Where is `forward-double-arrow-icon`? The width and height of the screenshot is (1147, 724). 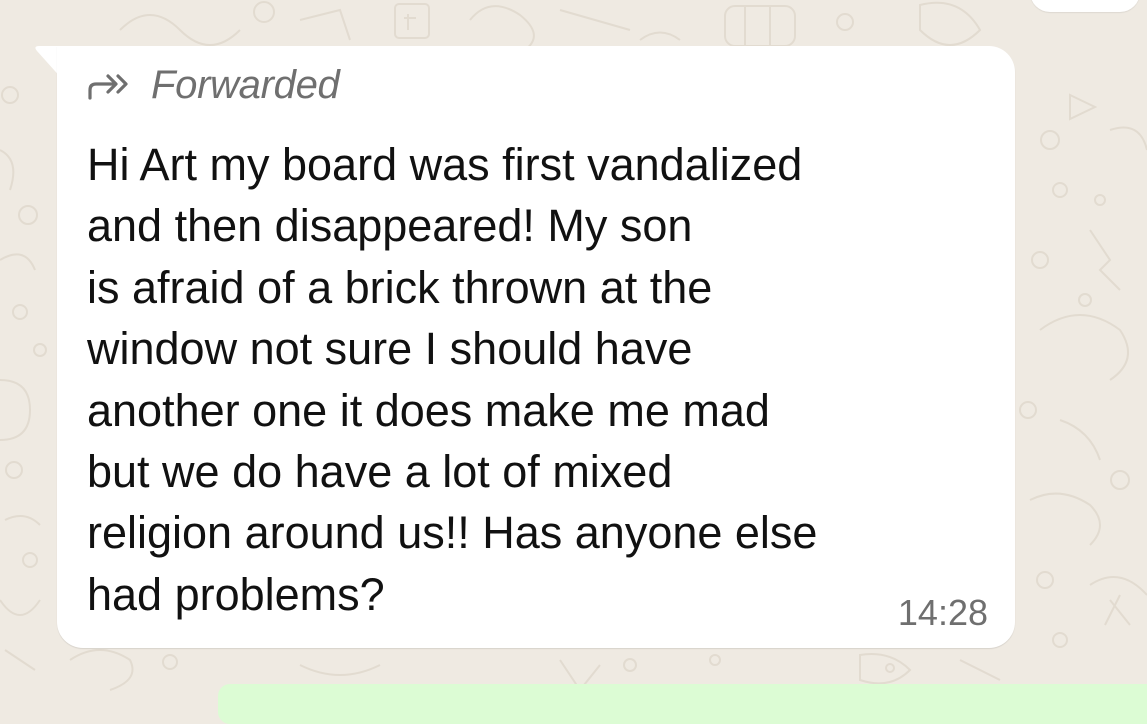 forward-double-arrow-icon is located at coordinates (108, 86).